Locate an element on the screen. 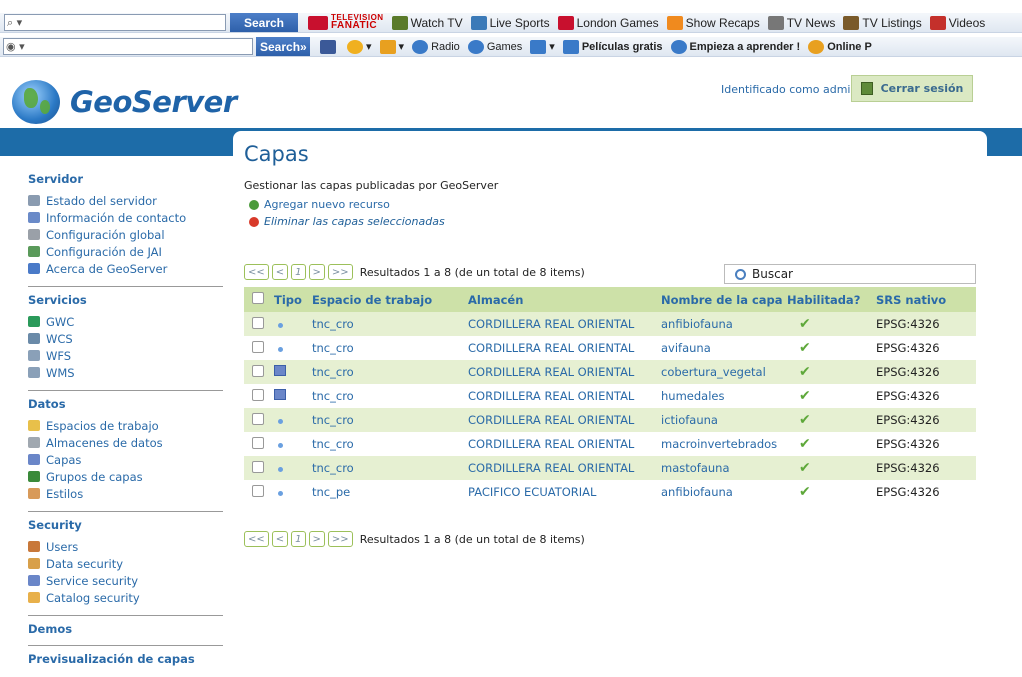 The width and height of the screenshot is (1022, 677). sidebar-item: Configuración global is located at coordinates (128, 234).